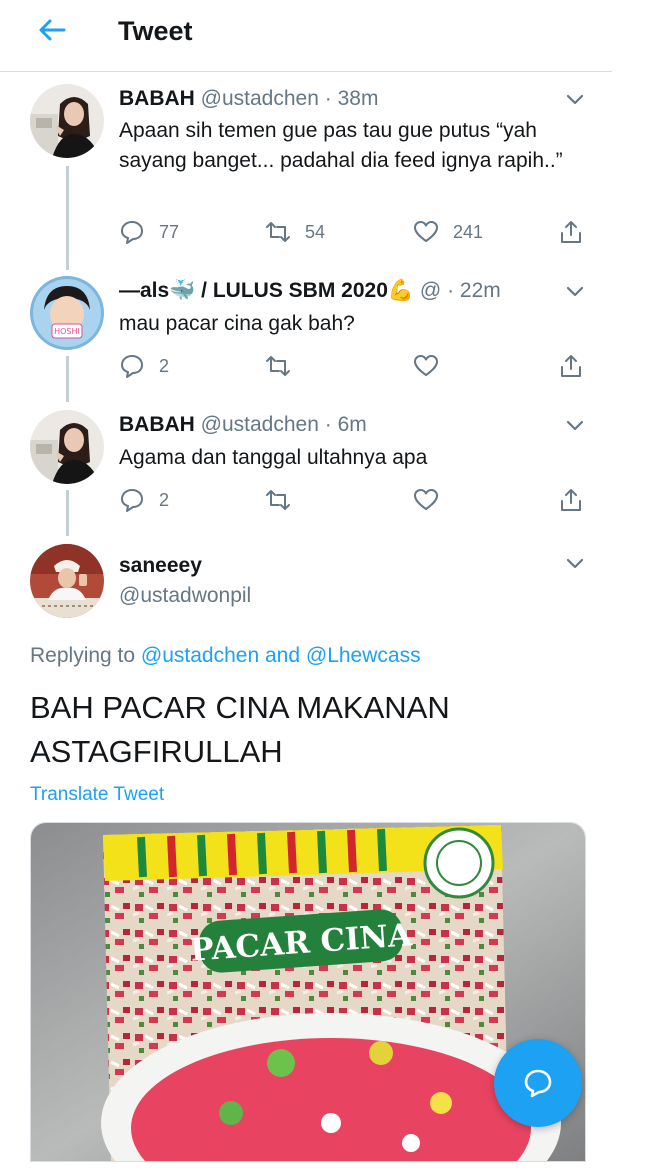  Describe the element at coordinates (363, 655) in the screenshot. I see `mention-link: @Lhewcass` at that location.